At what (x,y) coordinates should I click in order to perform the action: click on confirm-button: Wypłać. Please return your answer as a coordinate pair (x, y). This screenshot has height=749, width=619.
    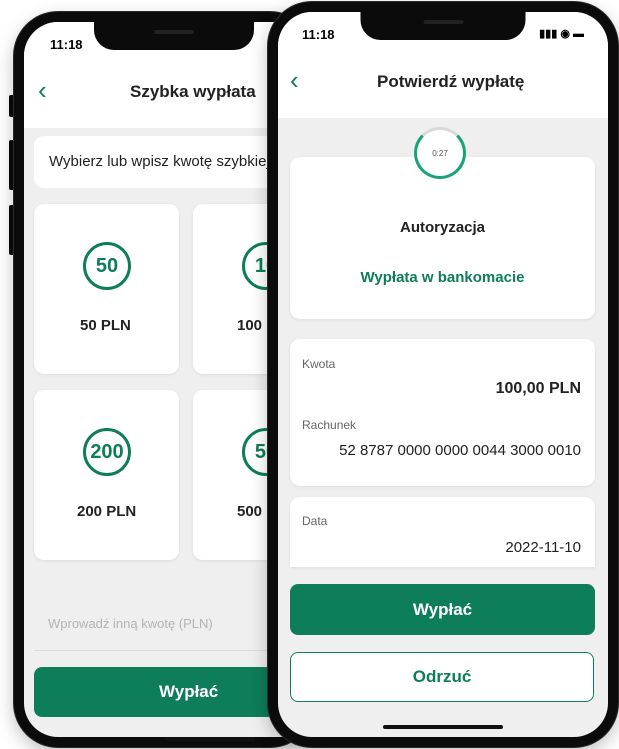
    Looking at the image, I should click on (442, 609).